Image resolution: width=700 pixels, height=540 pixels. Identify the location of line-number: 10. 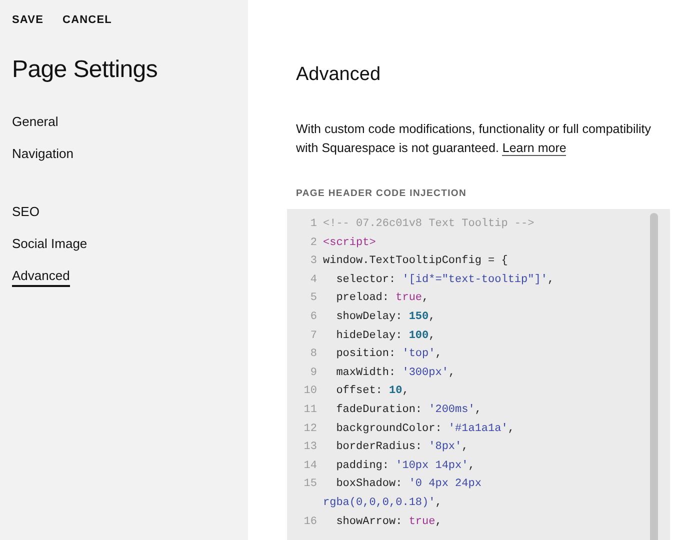
(310, 392).